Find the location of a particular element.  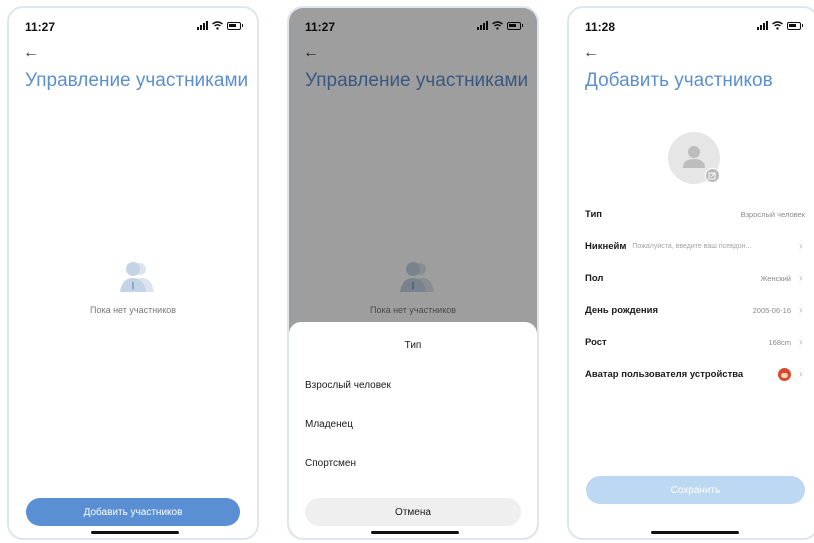

device-avatar-thumbnail is located at coordinates (784, 374).